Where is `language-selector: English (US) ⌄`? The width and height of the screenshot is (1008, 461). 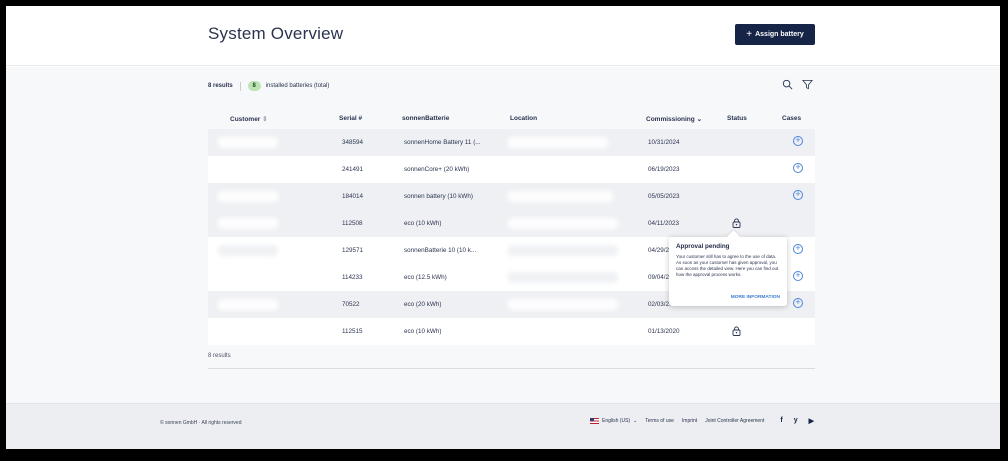 language-selector: English (US) ⌄ is located at coordinates (613, 421).